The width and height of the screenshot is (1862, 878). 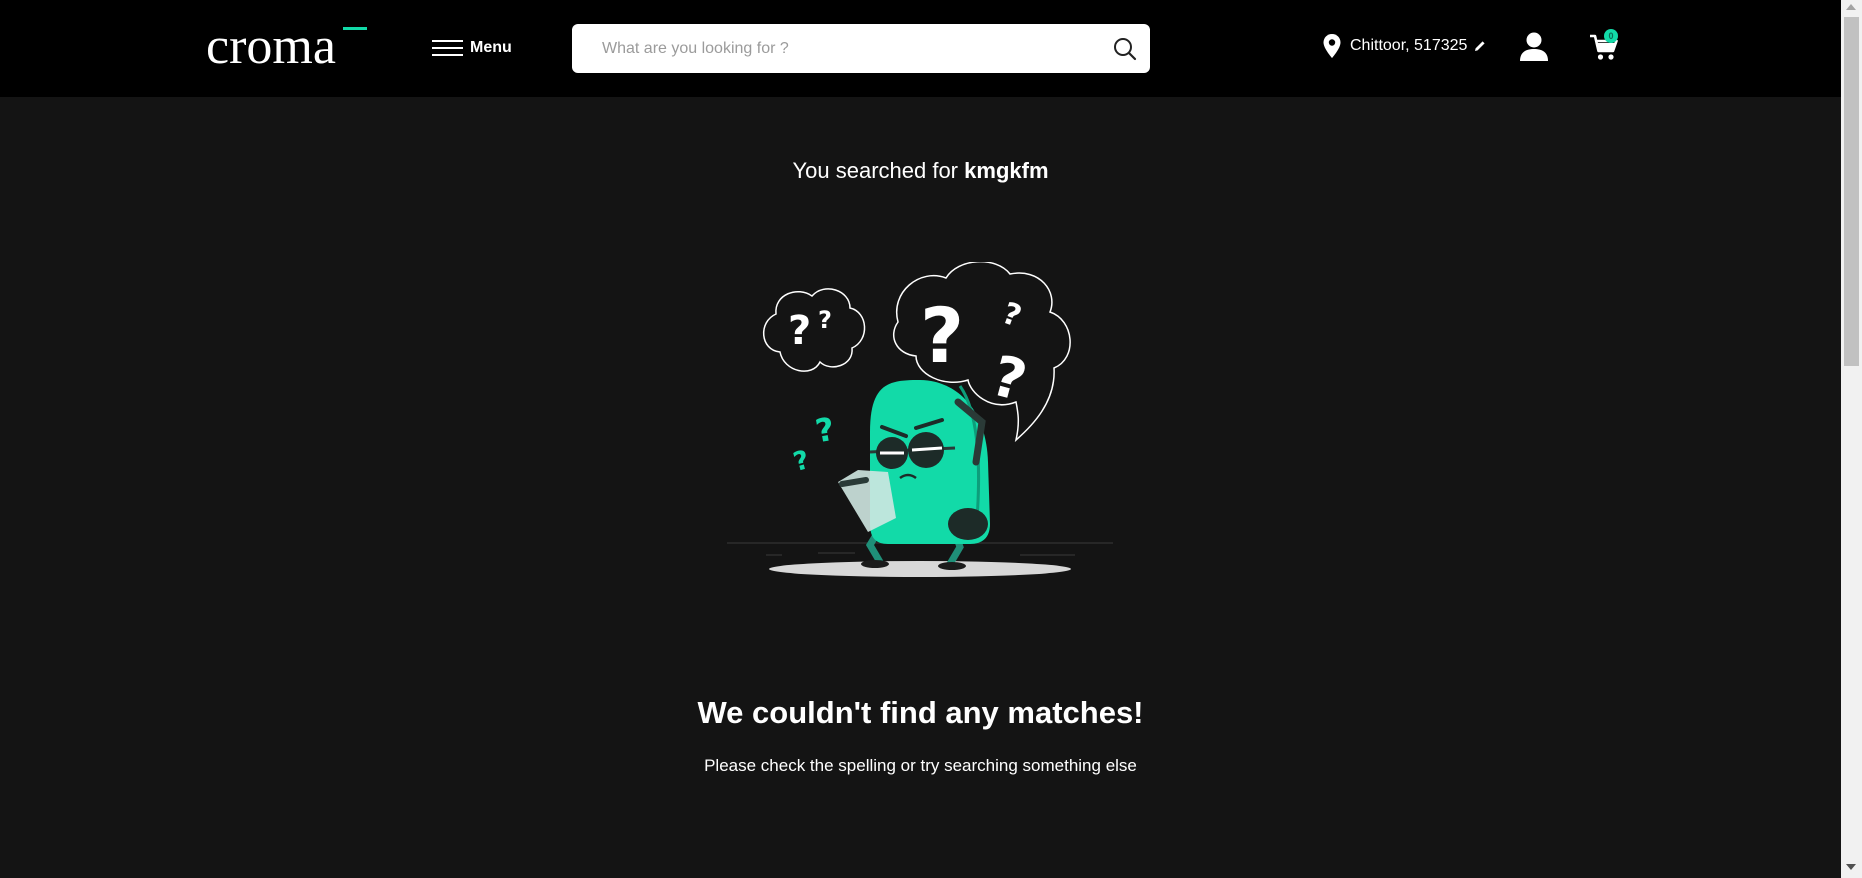 I want to click on header: croma Menu Chittoor, 517325 0, so click(x=920, y=48).